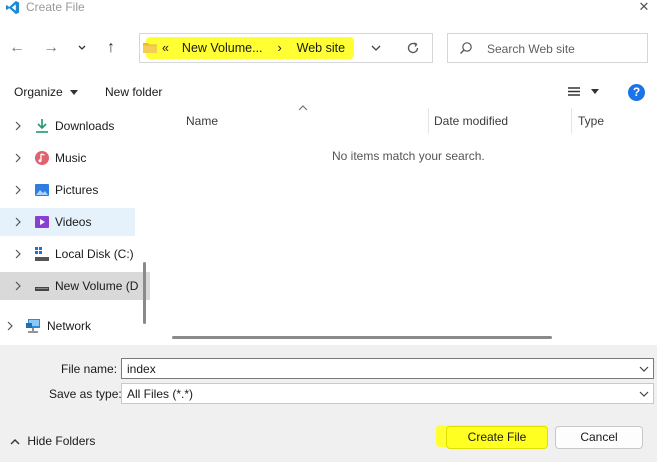 The height and width of the screenshot is (462, 657). I want to click on videos-icon, so click(42, 222).